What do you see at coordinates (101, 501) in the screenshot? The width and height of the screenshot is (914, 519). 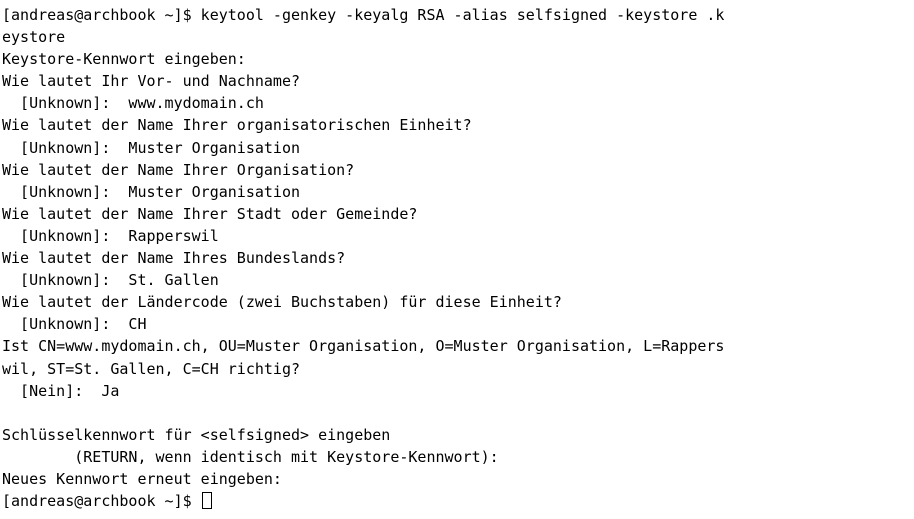 I see `shell-prompt: [andreas@archbook ~]$` at bounding box center [101, 501].